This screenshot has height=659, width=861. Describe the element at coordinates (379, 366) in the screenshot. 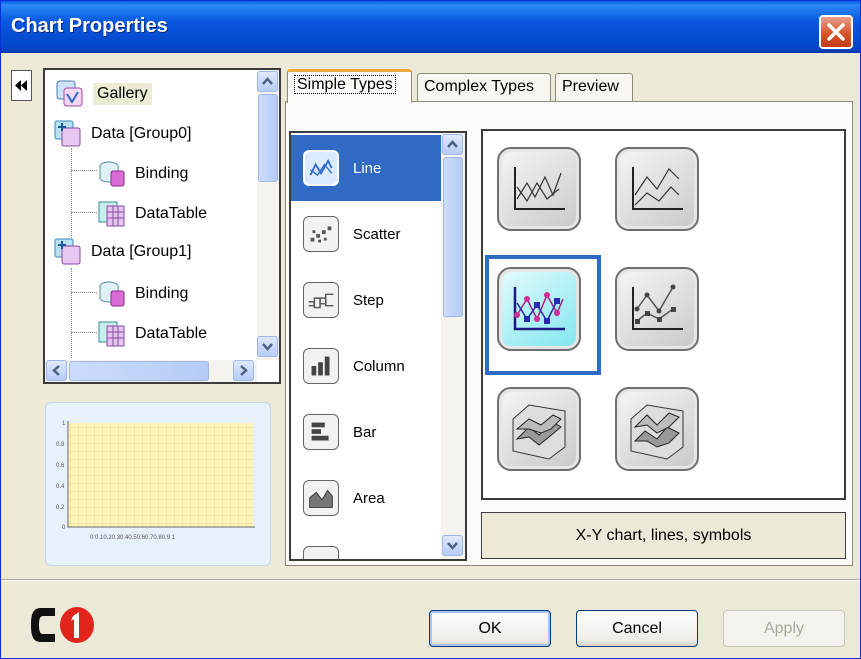

I see `chart-type-label: Column` at that location.